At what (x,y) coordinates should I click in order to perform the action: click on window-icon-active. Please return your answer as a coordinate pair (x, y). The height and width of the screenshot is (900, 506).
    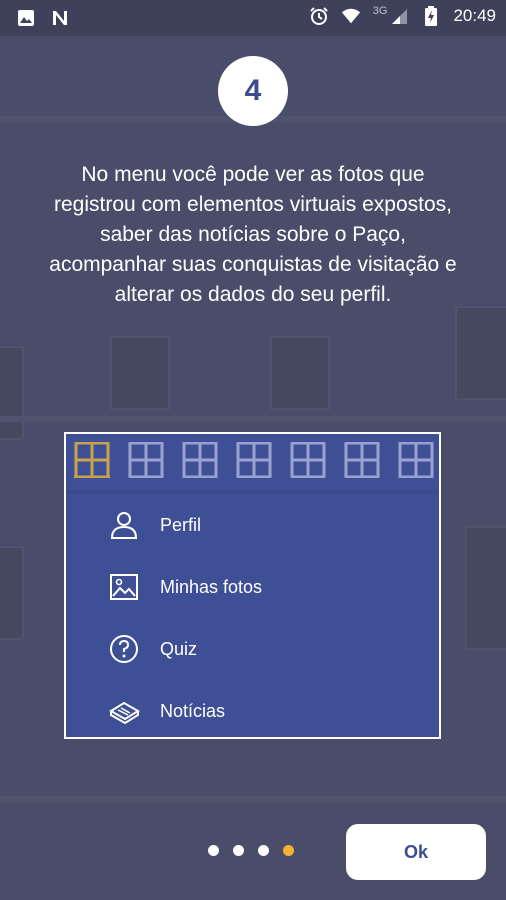
    Looking at the image, I should click on (92, 460).